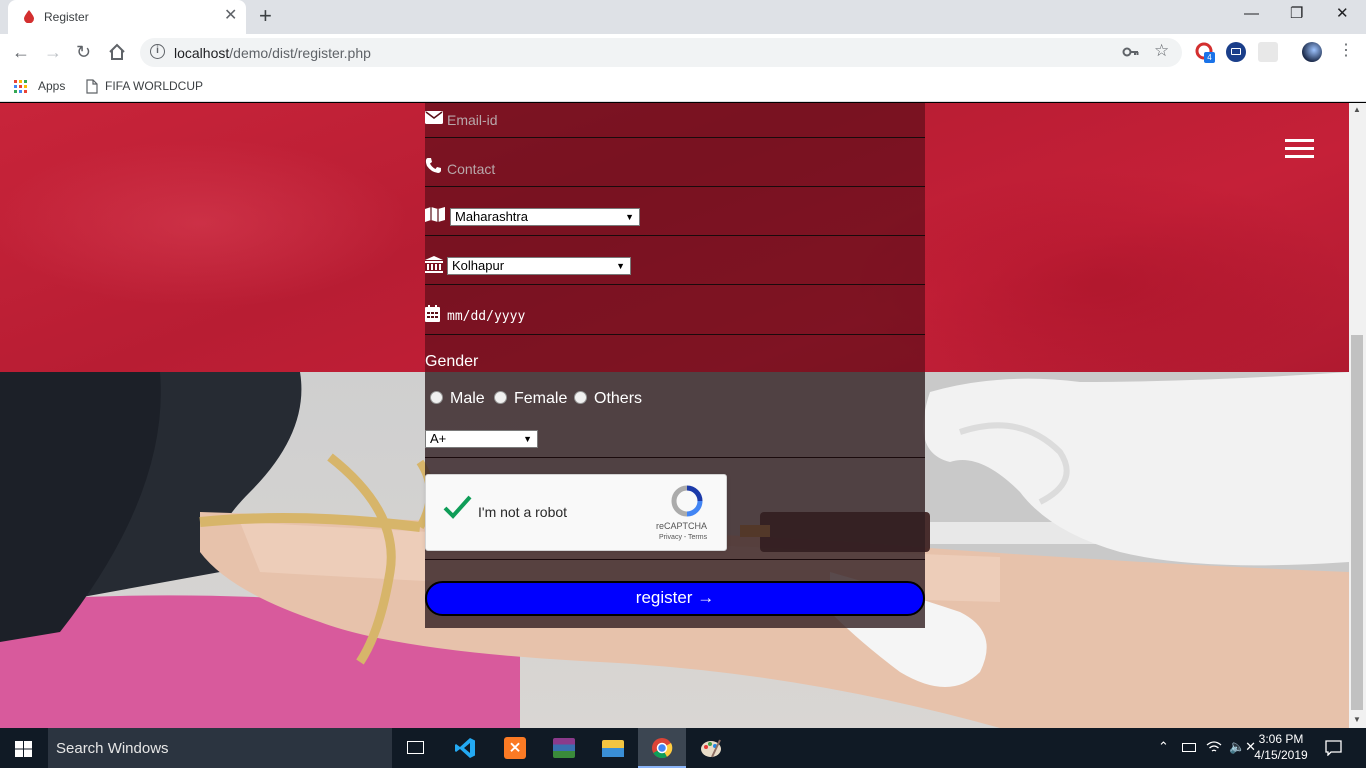  Describe the element at coordinates (154, 86) in the screenshot. I see `bookmark-fifa-worldcup: FIFA WORLDCUP` at that location.